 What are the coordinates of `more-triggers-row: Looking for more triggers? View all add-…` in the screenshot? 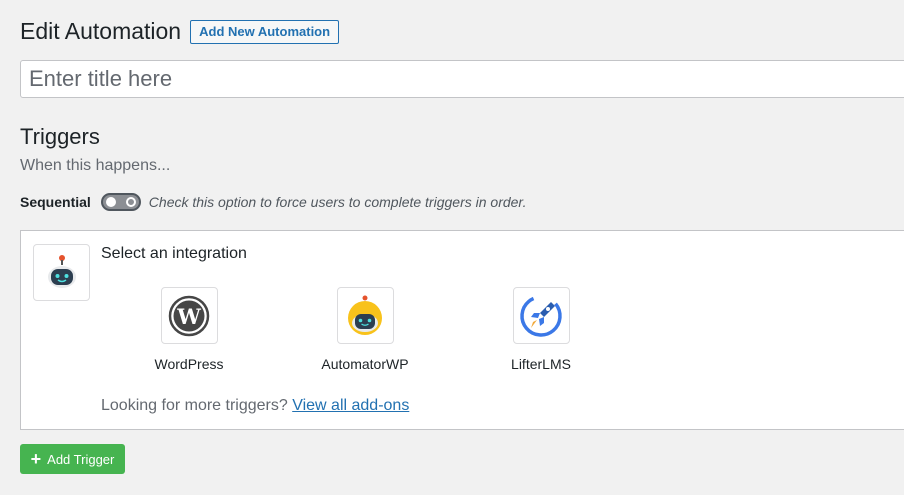 It's located at (255, 406).